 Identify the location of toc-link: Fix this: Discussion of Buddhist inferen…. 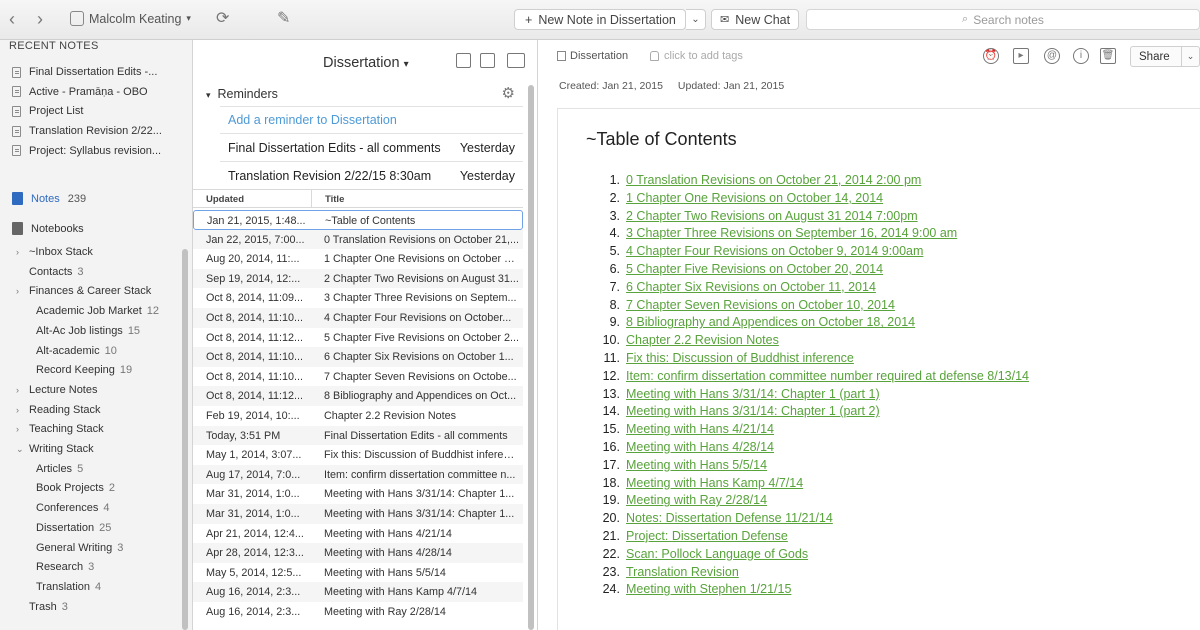
(740, 360).